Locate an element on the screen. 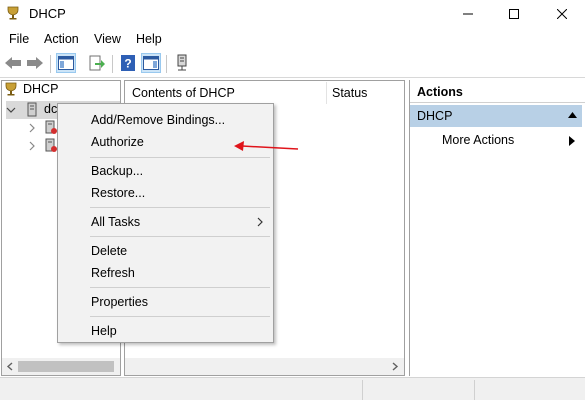 The width and height of the screenshot is (585, 400). submenu-arrow-icon is located at coordinates (572, 141).